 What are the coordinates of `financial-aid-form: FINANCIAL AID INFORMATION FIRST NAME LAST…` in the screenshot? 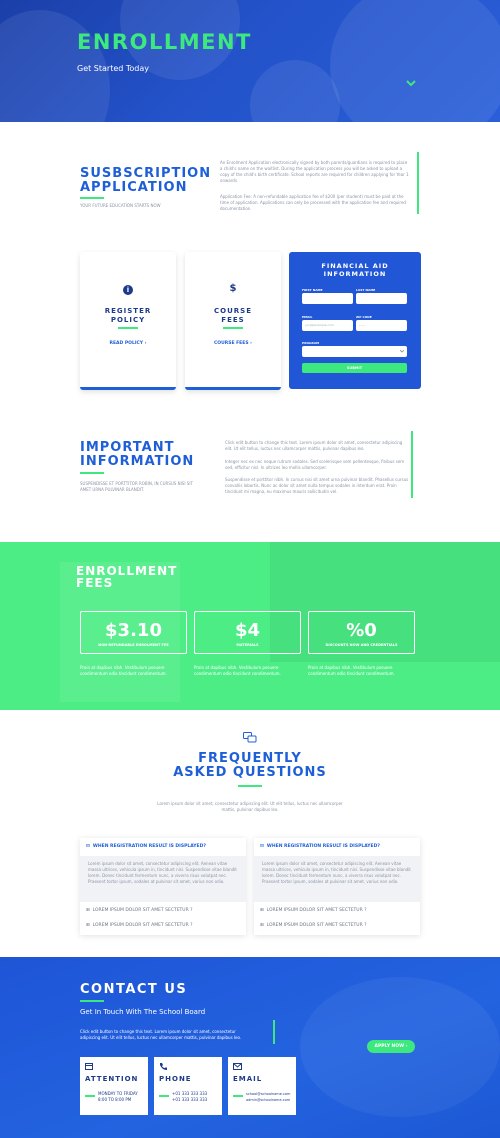 It's located at (355, 320).